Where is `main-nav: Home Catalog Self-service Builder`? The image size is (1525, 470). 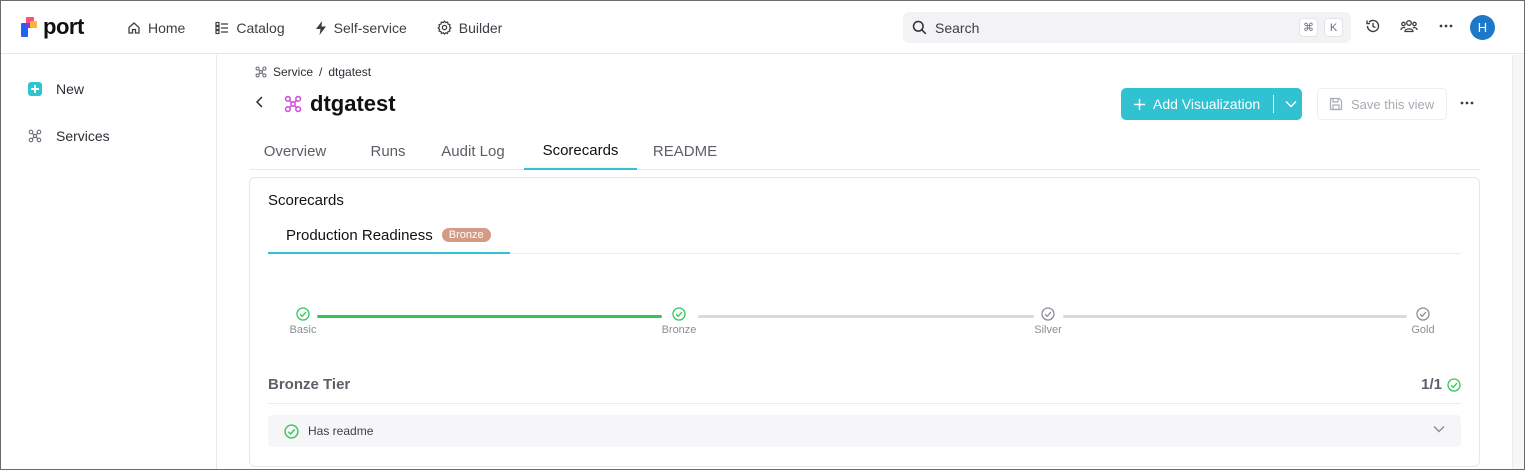 main-nav: Home Catalog Self-service Builder is located at coordinates (314, 27).